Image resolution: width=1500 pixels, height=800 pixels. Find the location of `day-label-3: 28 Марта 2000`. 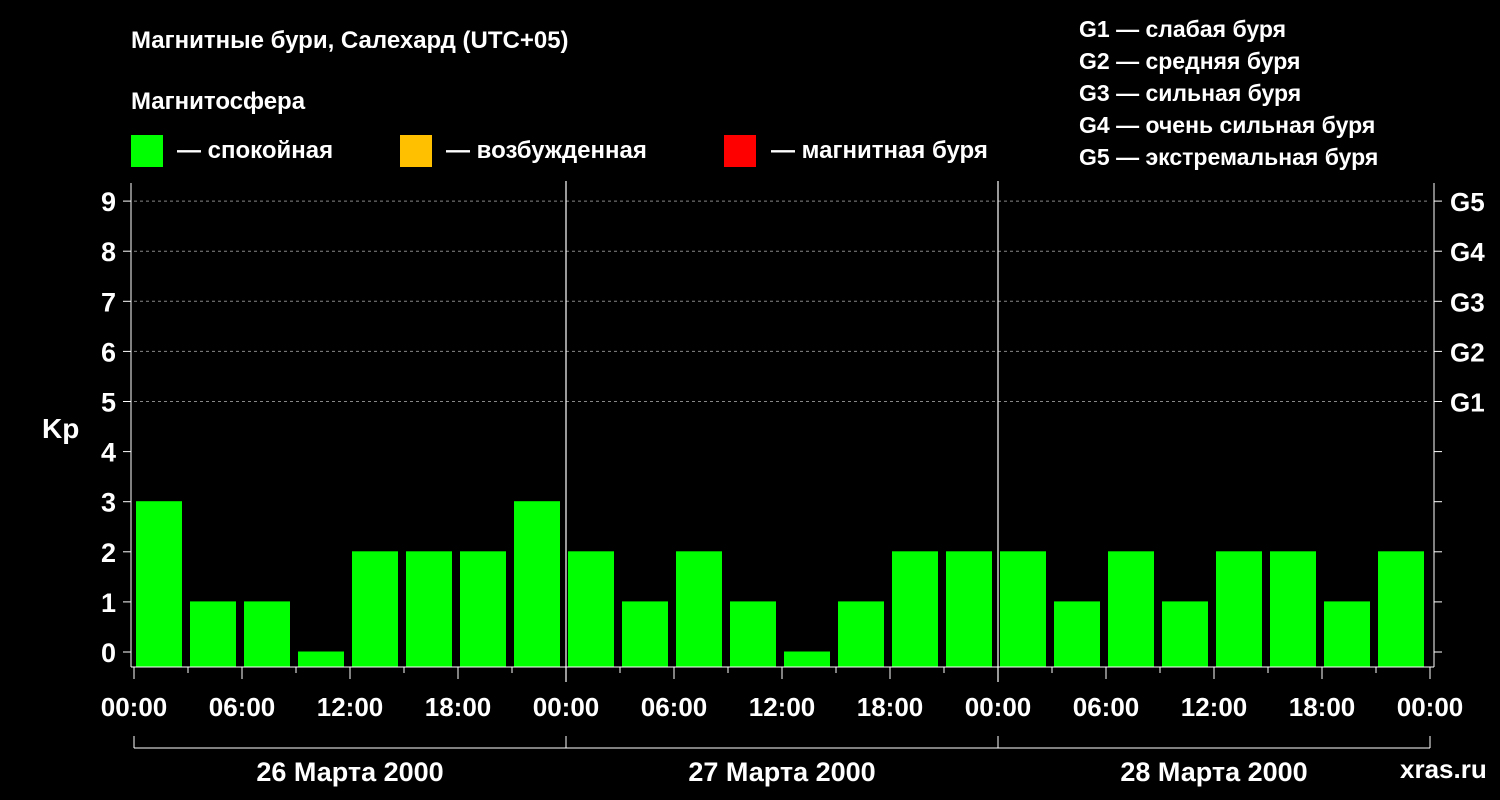

day-label-3: 28 Марта 2000 is located at coordinates (1213, 772).